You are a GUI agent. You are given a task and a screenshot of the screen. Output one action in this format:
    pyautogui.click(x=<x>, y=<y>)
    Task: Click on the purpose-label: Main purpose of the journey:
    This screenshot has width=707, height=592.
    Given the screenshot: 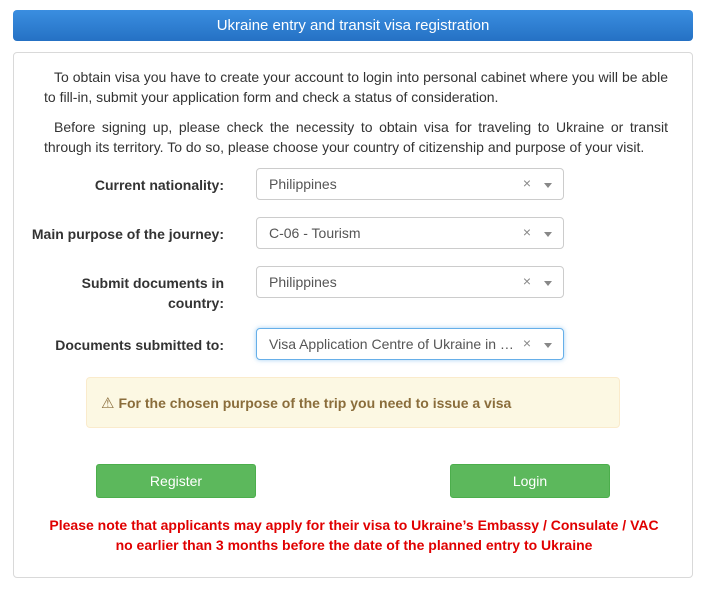 What is the action you would take?
    pyautogui.click(x=127, y=234)
    